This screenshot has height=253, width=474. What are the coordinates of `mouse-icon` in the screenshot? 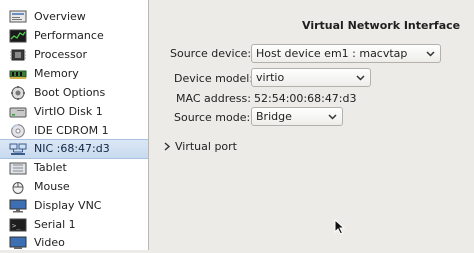 It's located at (18, 188).